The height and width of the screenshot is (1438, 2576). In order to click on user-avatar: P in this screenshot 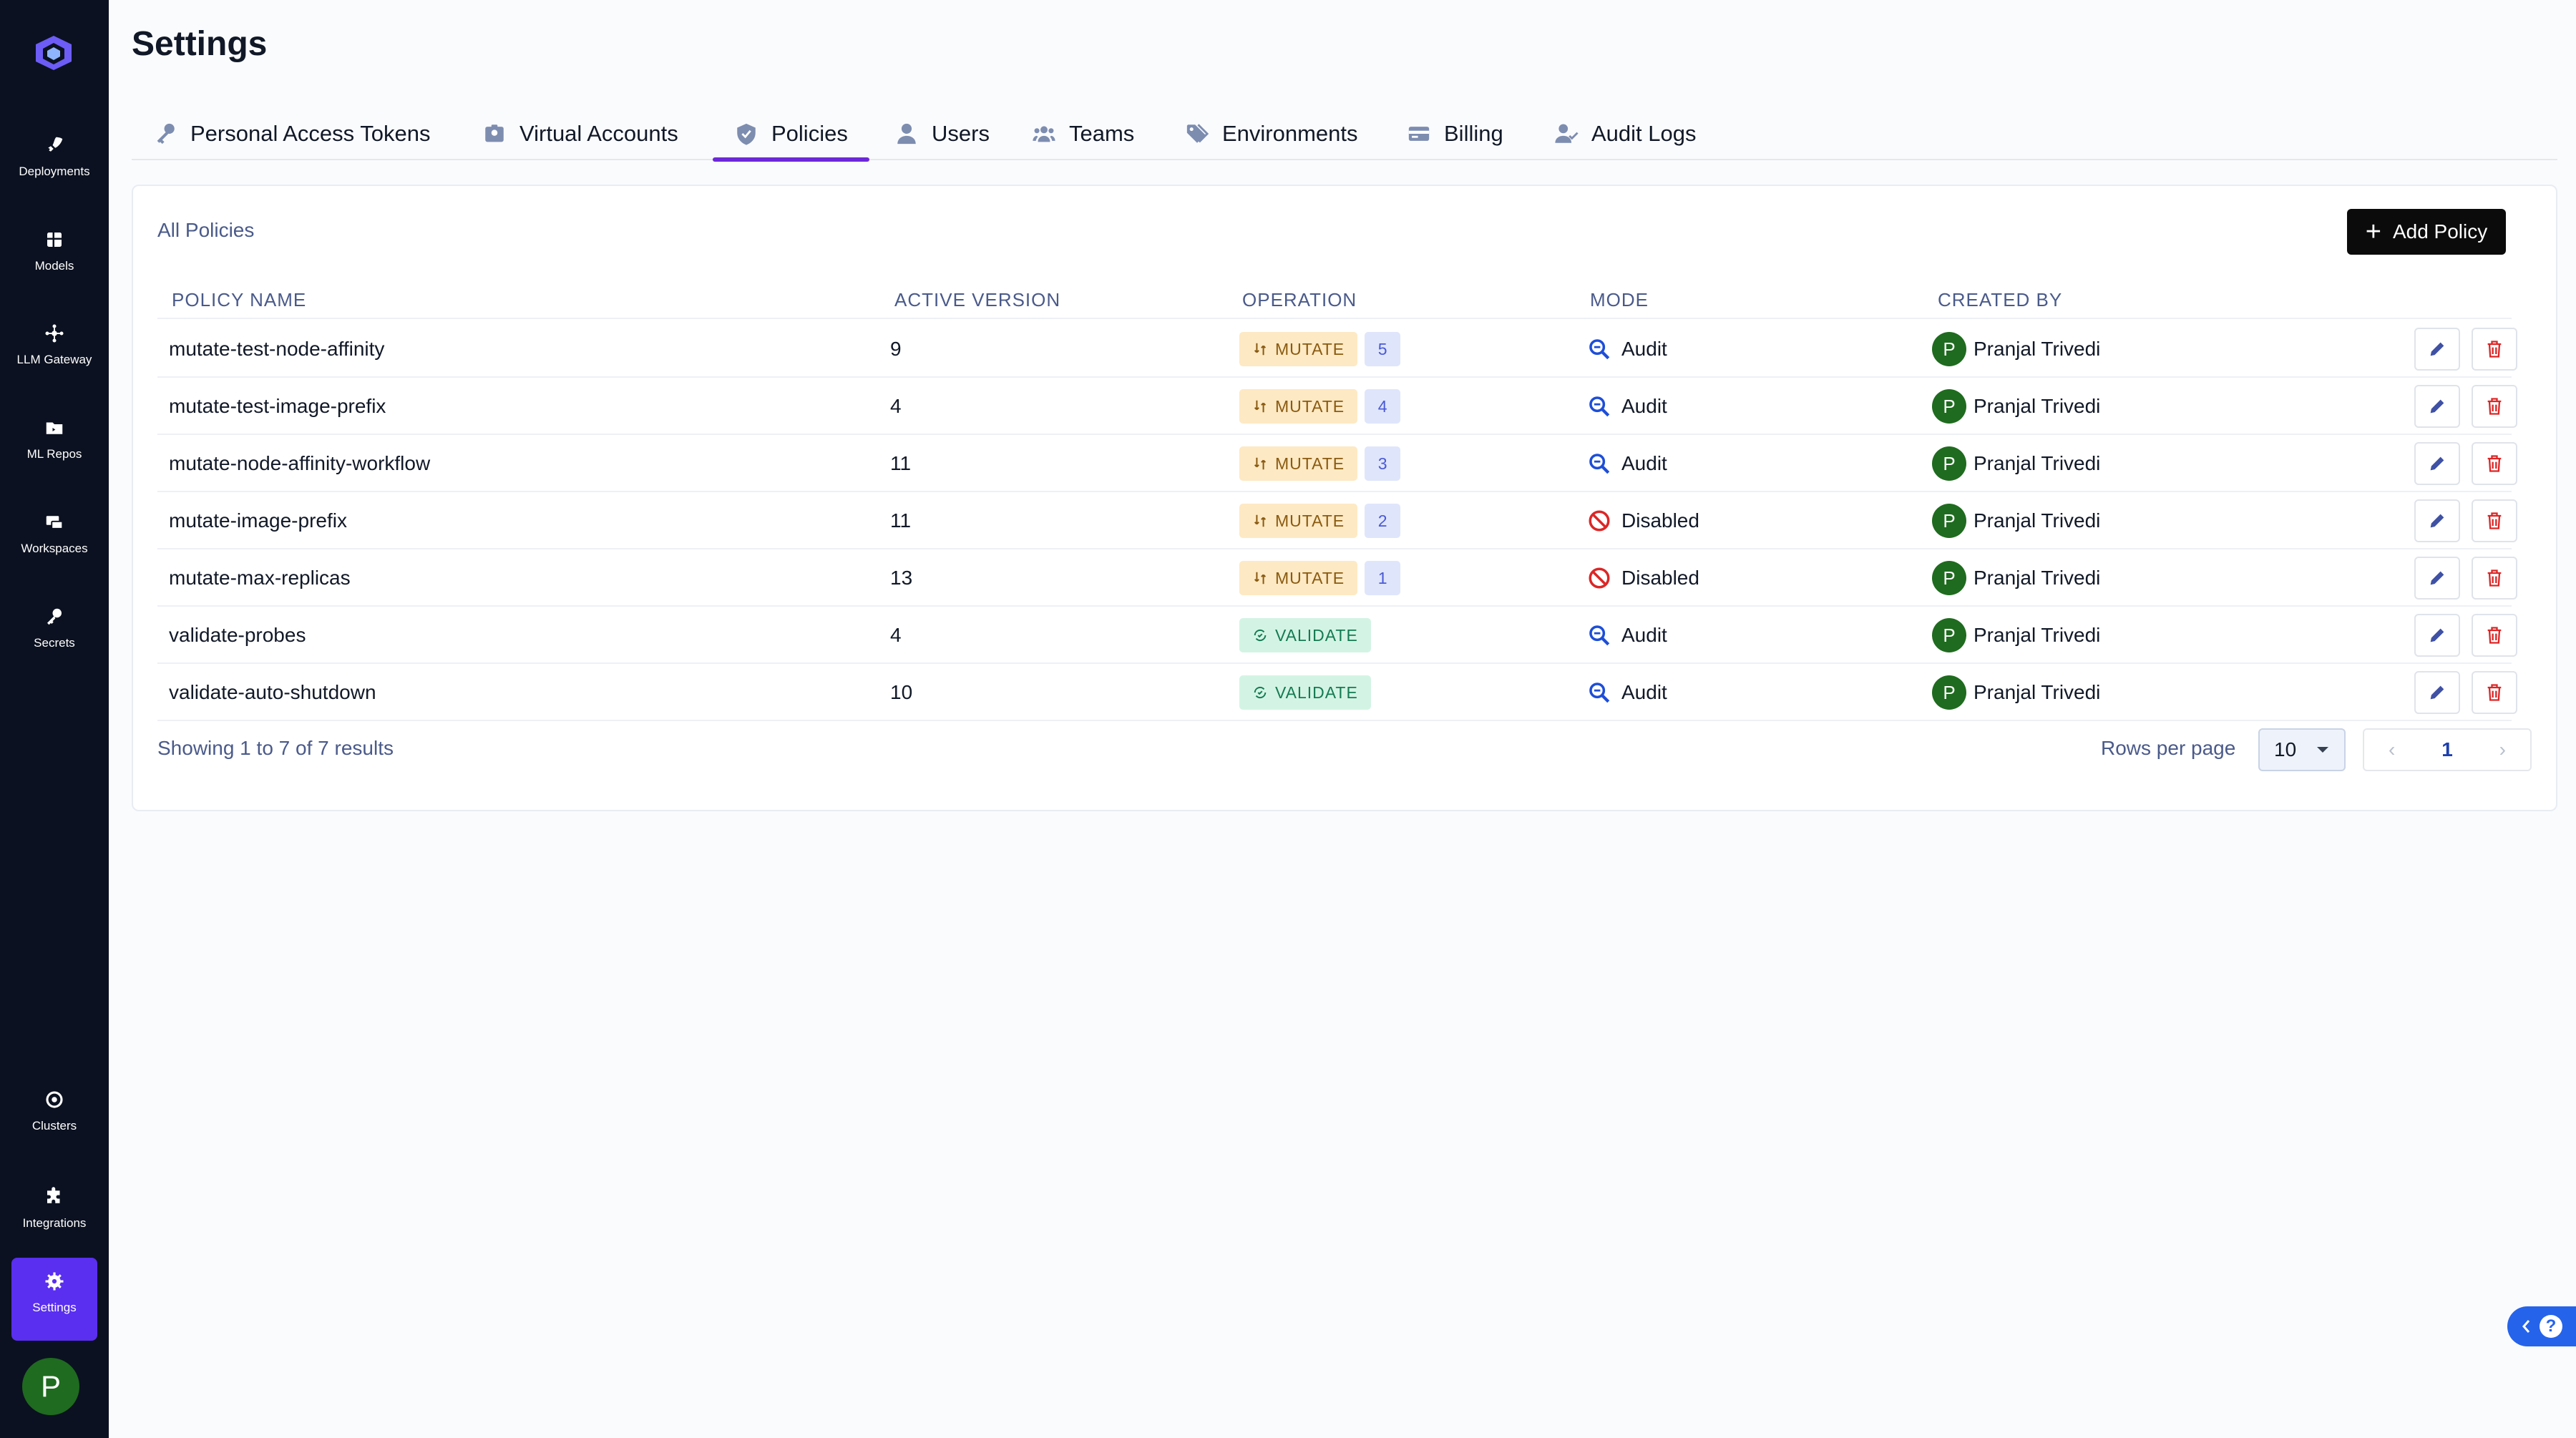, I will do `click(50, 1386)`.